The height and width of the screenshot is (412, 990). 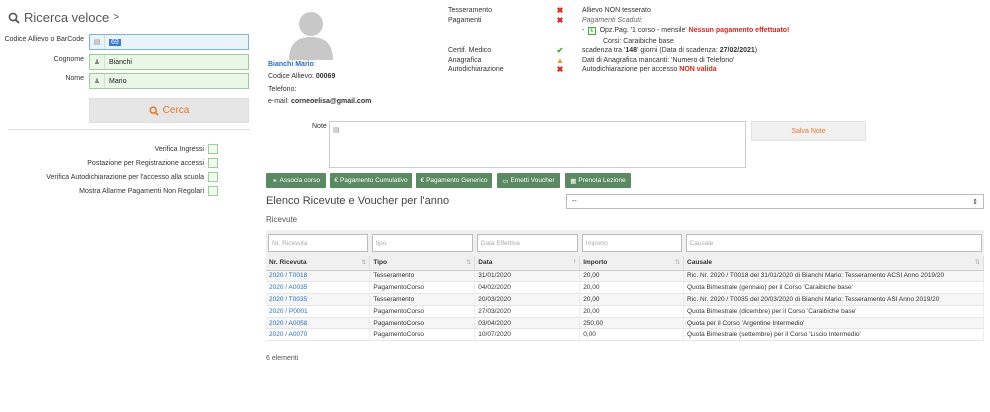 I want to click on receipt-link: 2020 / T0035, so click(x=318, y=299).